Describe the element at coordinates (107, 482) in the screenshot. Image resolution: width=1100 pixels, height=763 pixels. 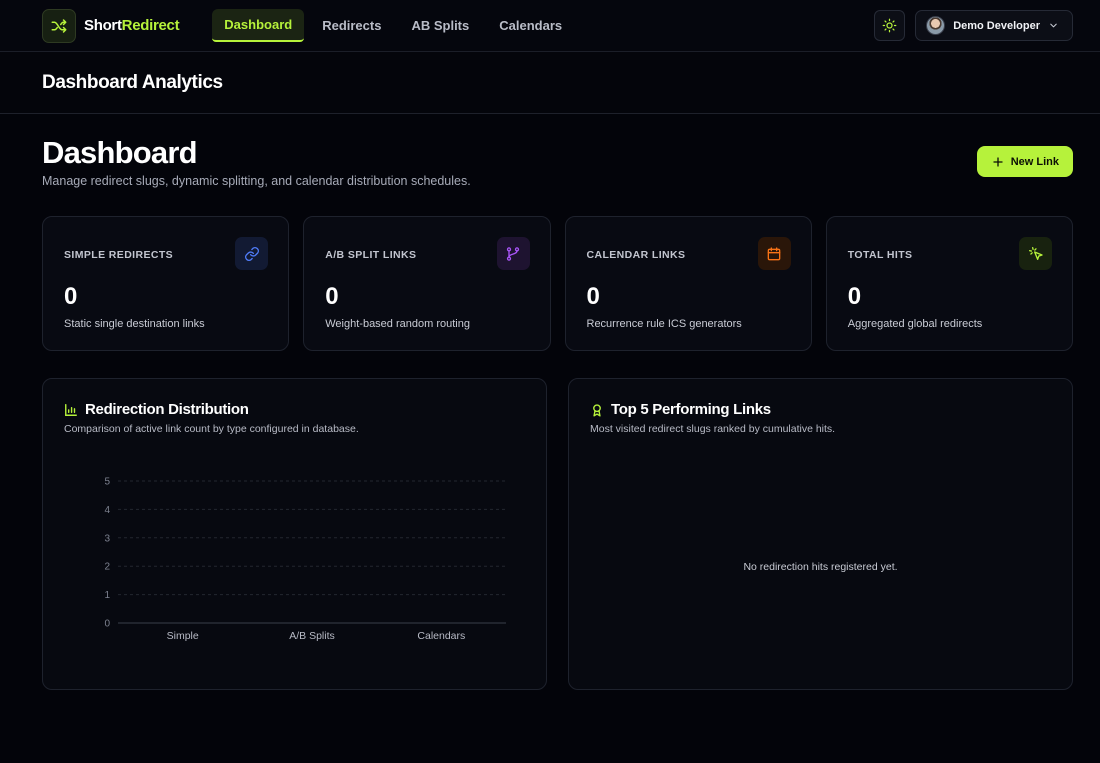
I see `y-tick-label: 5` at that location.